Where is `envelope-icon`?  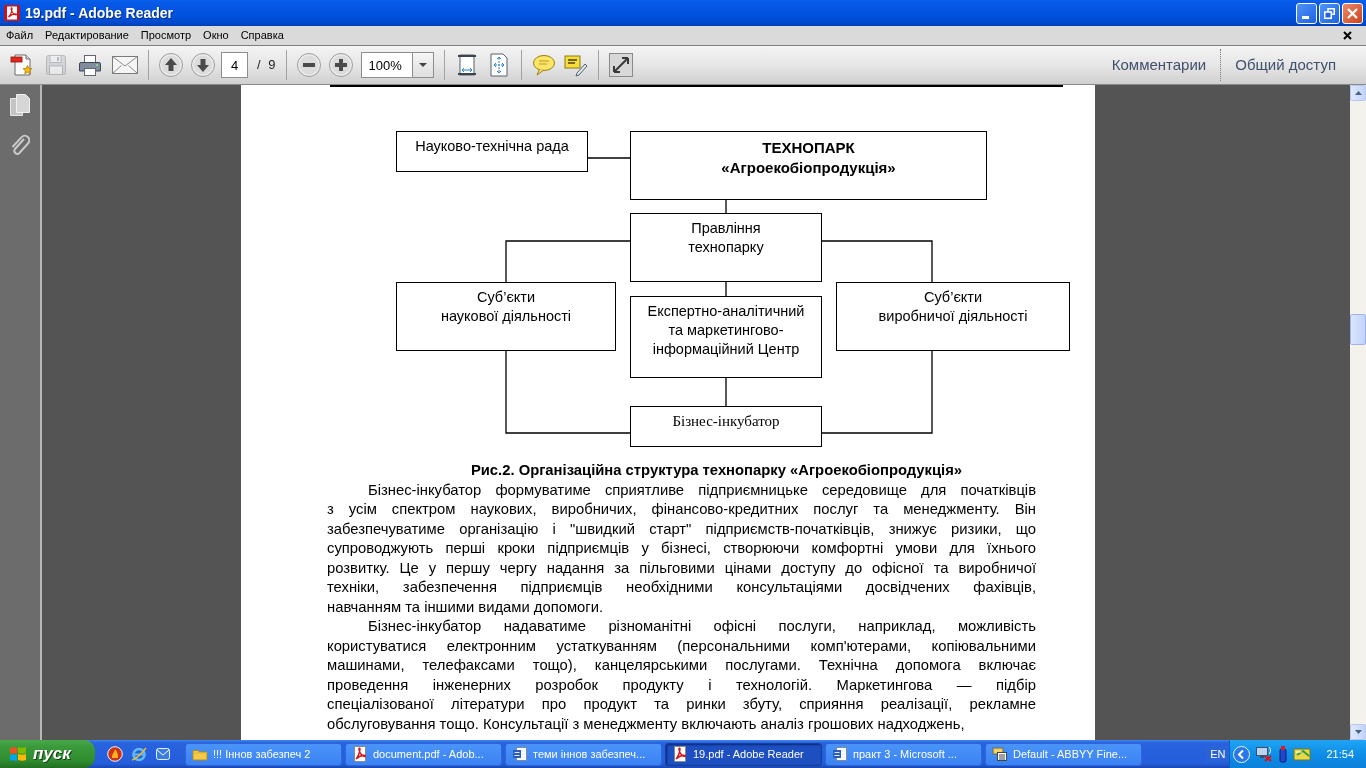
envelope-icon is located at coordinates (125, 65).